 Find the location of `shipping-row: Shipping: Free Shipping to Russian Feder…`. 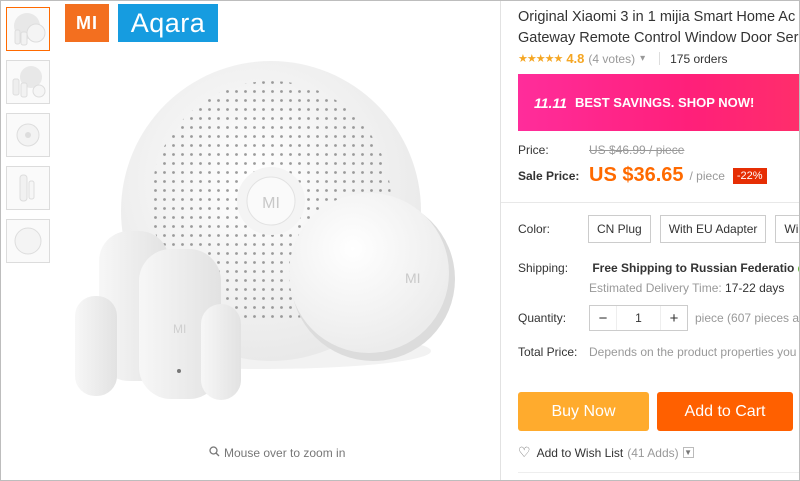

shipping-row: Shipping: Free Shipping to Russian Feder… is located at coordinates (658, 268).